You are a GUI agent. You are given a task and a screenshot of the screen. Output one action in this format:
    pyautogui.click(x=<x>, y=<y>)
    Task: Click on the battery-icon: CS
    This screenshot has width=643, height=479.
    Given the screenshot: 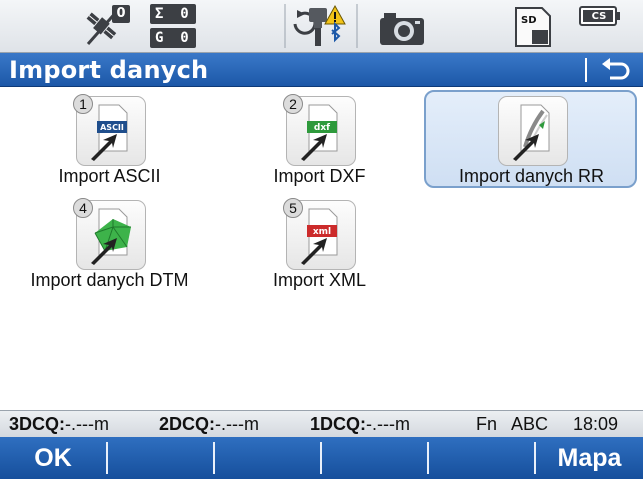 What is the action you would take?
    pyautogui.click(x=600, y=26)
    